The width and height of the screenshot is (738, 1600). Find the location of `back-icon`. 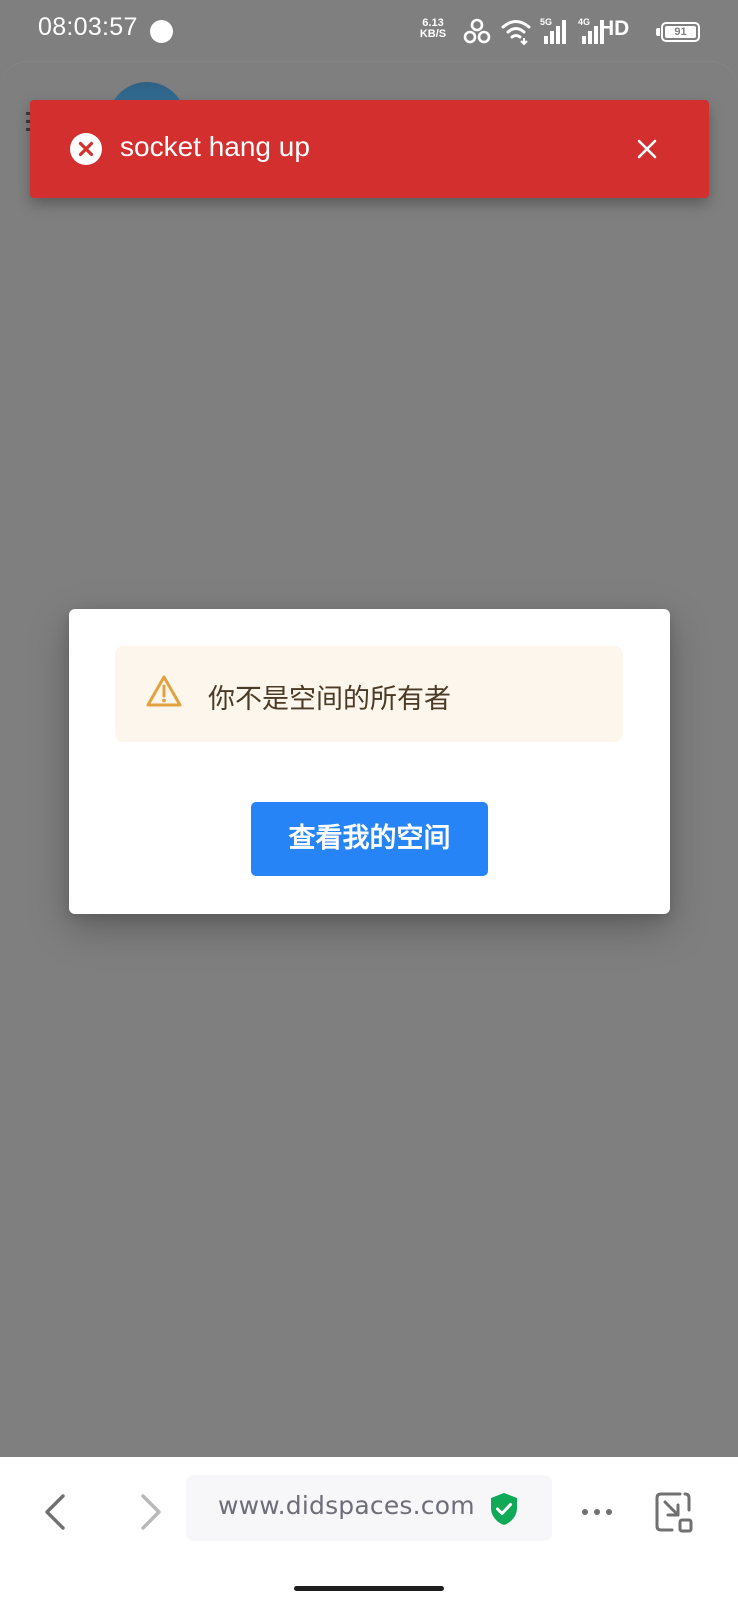

back-icon is located at coordinates (55, 1512).